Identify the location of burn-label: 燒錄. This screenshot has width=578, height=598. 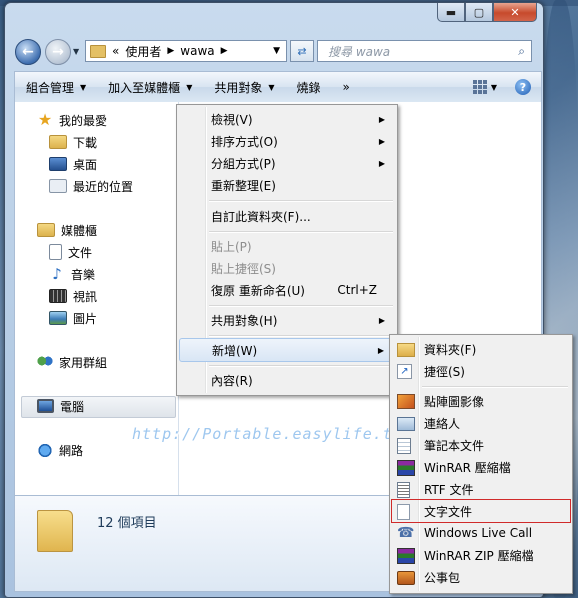
(308, 87).